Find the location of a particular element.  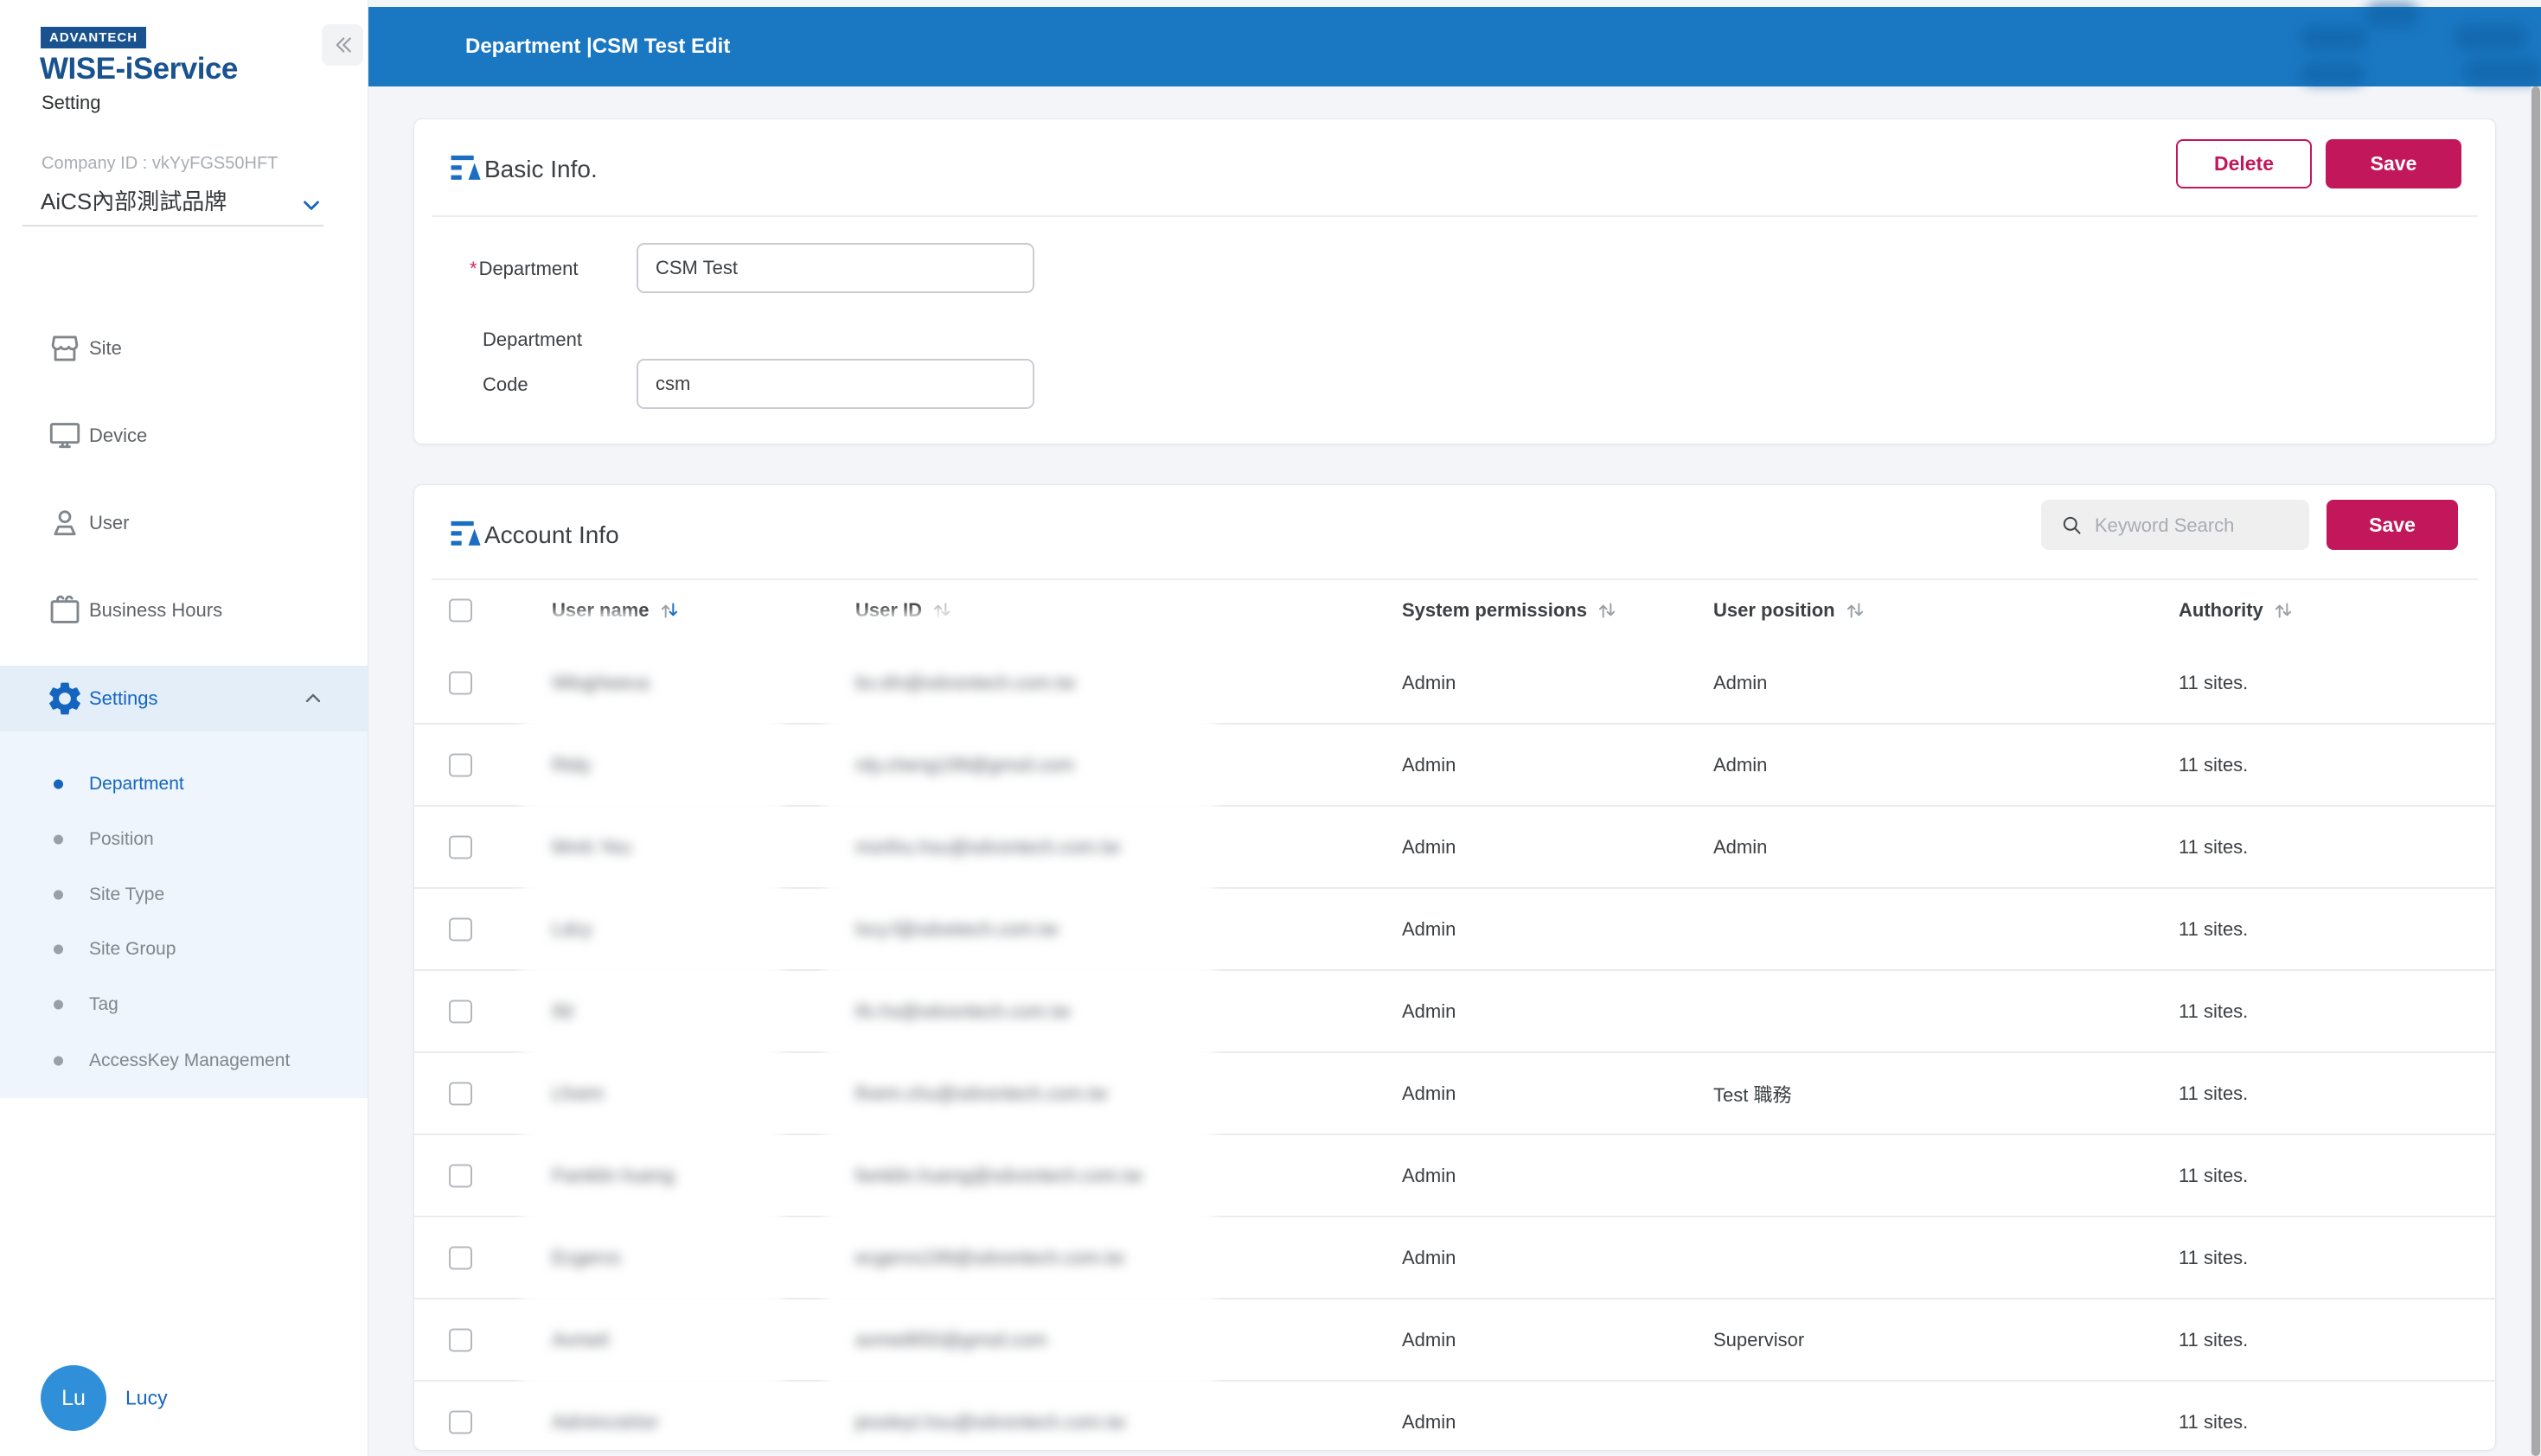

sidebar-item-label: Site is located at coordinates (106, 348).